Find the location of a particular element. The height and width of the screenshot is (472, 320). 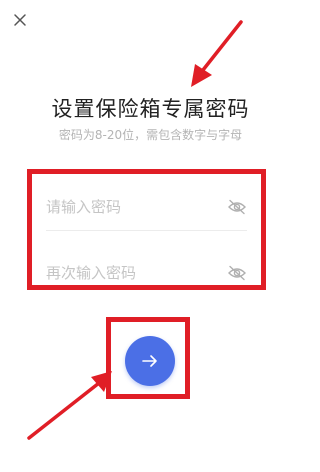

next-button is located at coordinates (150, 361).